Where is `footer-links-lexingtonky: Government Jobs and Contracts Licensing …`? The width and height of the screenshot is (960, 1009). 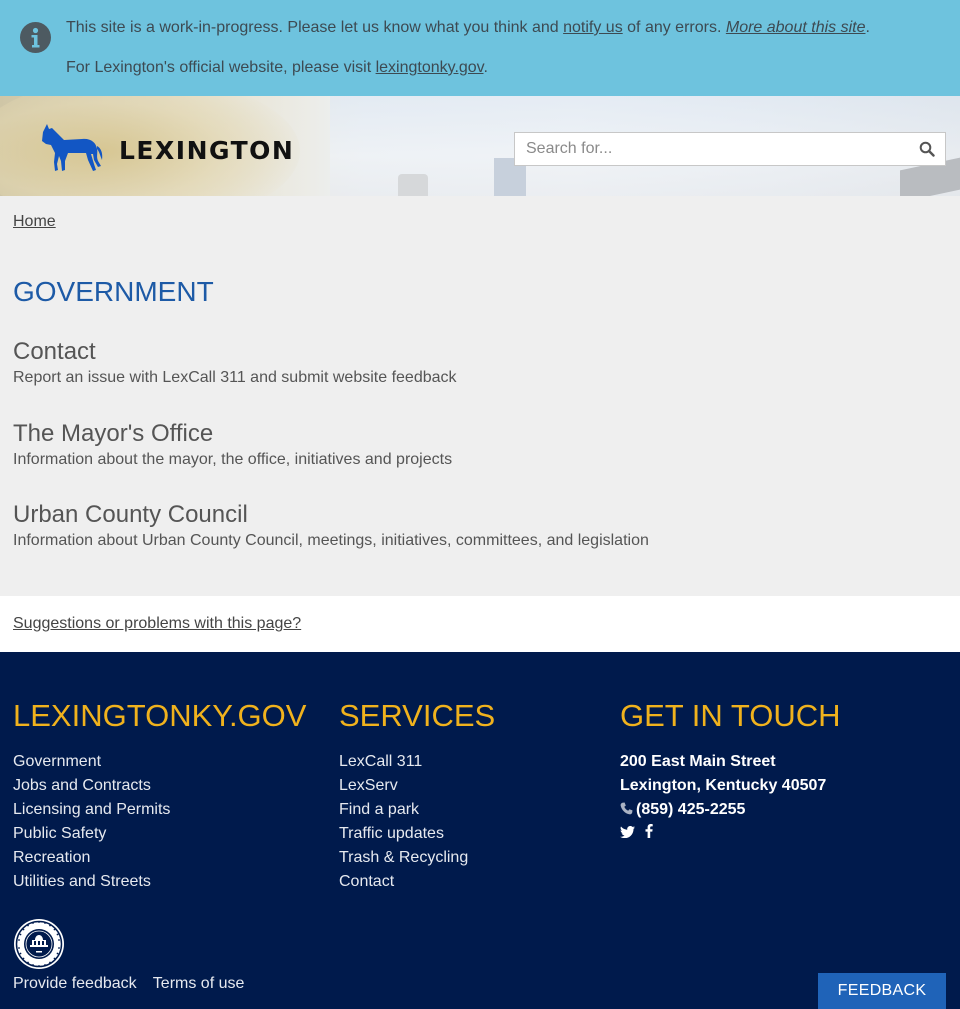
footer-links-lexingtonky: Government Jobs and Contracts Licensing … is located at coordinates (91, 822).